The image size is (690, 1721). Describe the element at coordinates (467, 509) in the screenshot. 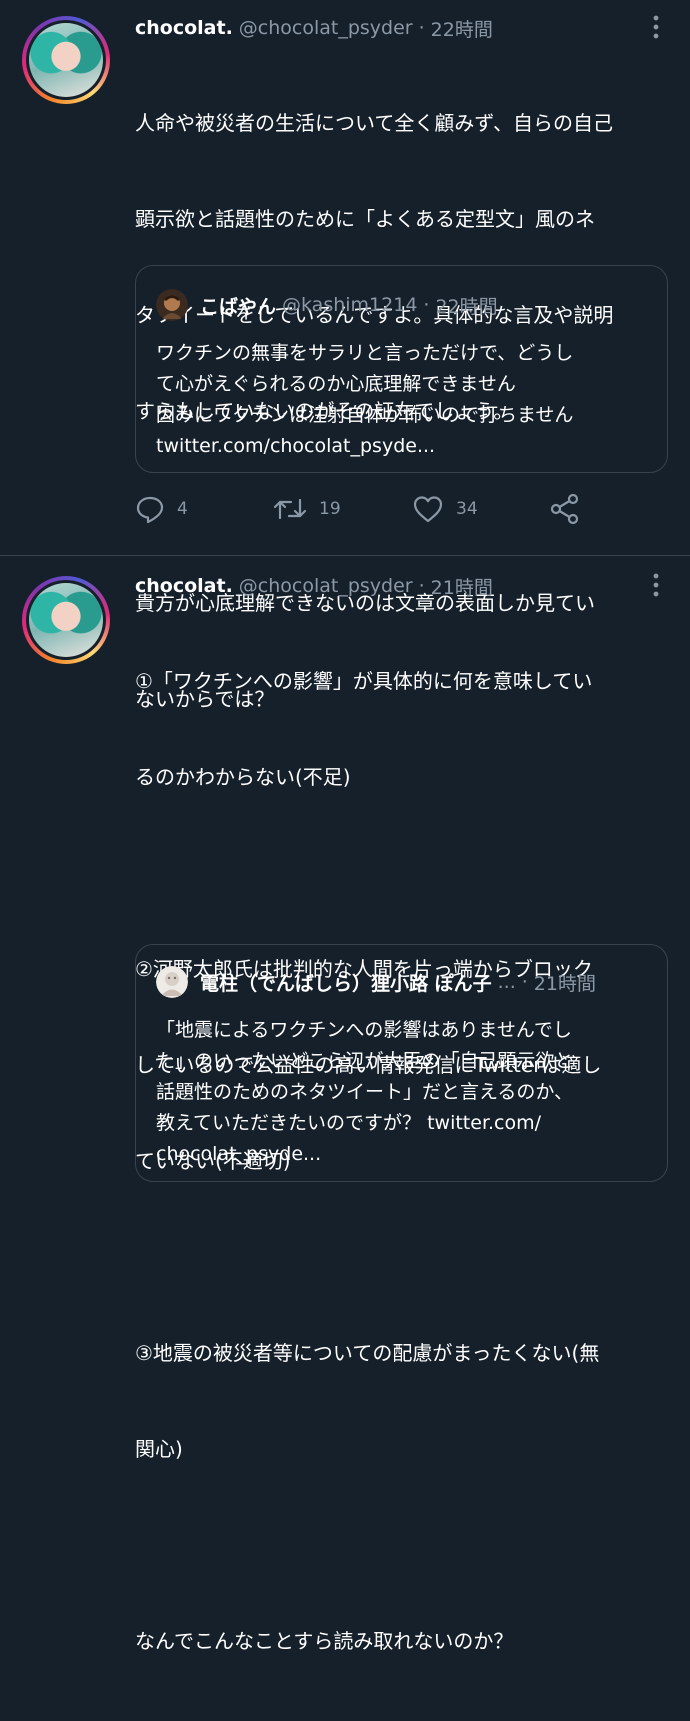

I see `like-count: 34` at that location.